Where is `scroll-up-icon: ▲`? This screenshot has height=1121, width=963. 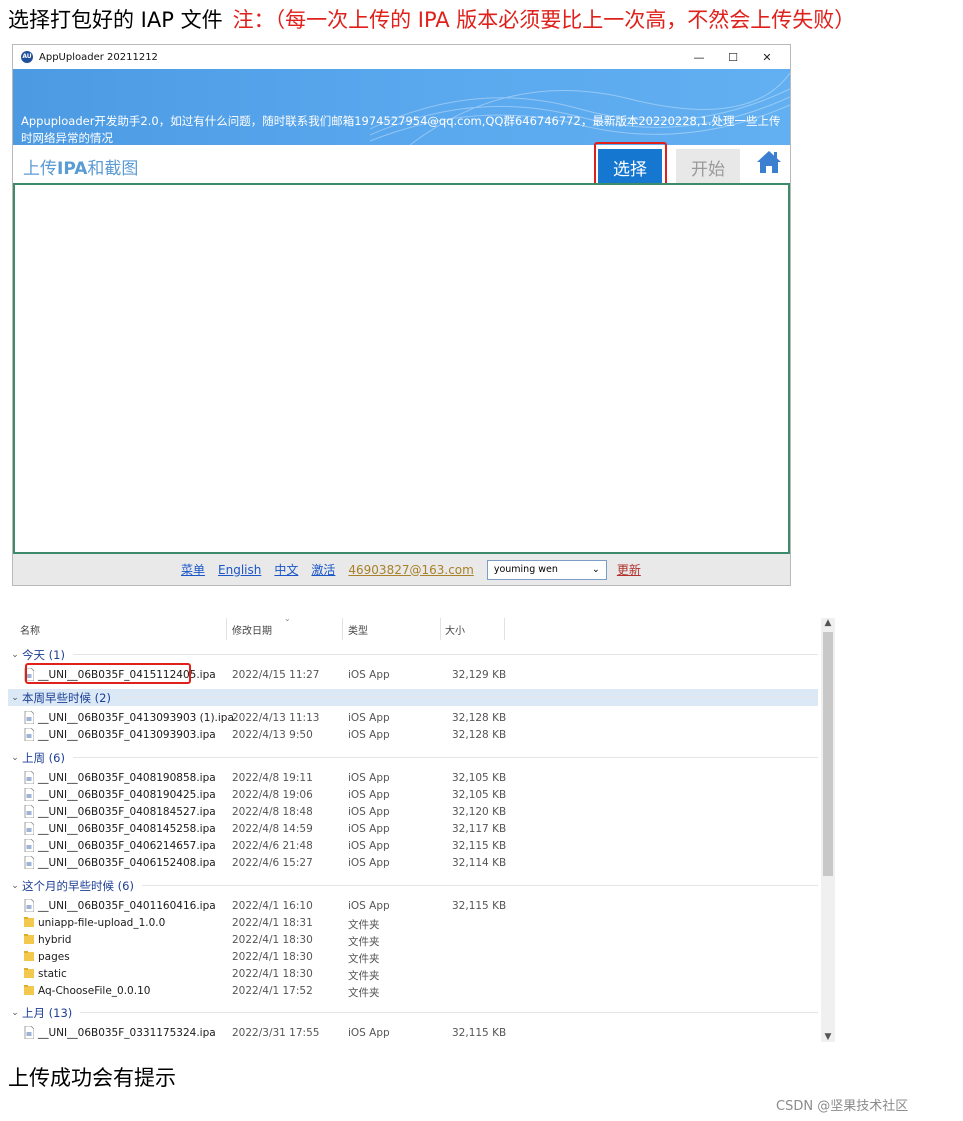 scroll-up-icon: ▲ is located at coordinates (828, 623).